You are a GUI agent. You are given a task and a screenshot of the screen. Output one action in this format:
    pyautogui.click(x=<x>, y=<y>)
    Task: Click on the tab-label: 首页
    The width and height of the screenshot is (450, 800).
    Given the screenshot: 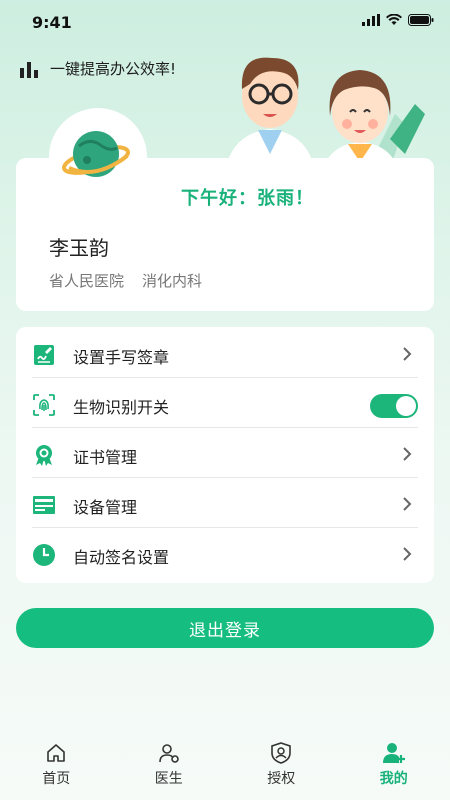 What is the action you would take?
    pyautogui.click(x=56, y=779)
    